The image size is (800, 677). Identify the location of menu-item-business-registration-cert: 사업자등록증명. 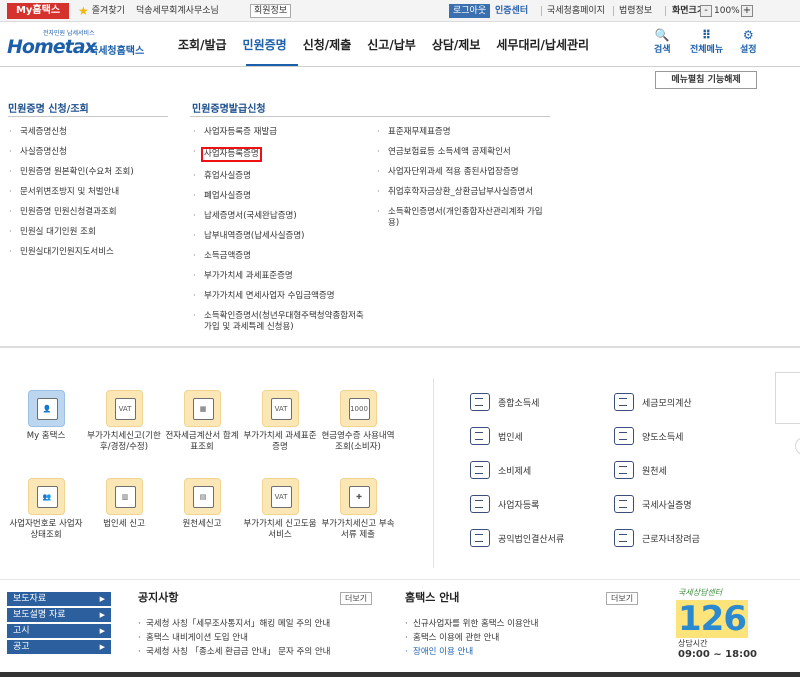
(279, 154).